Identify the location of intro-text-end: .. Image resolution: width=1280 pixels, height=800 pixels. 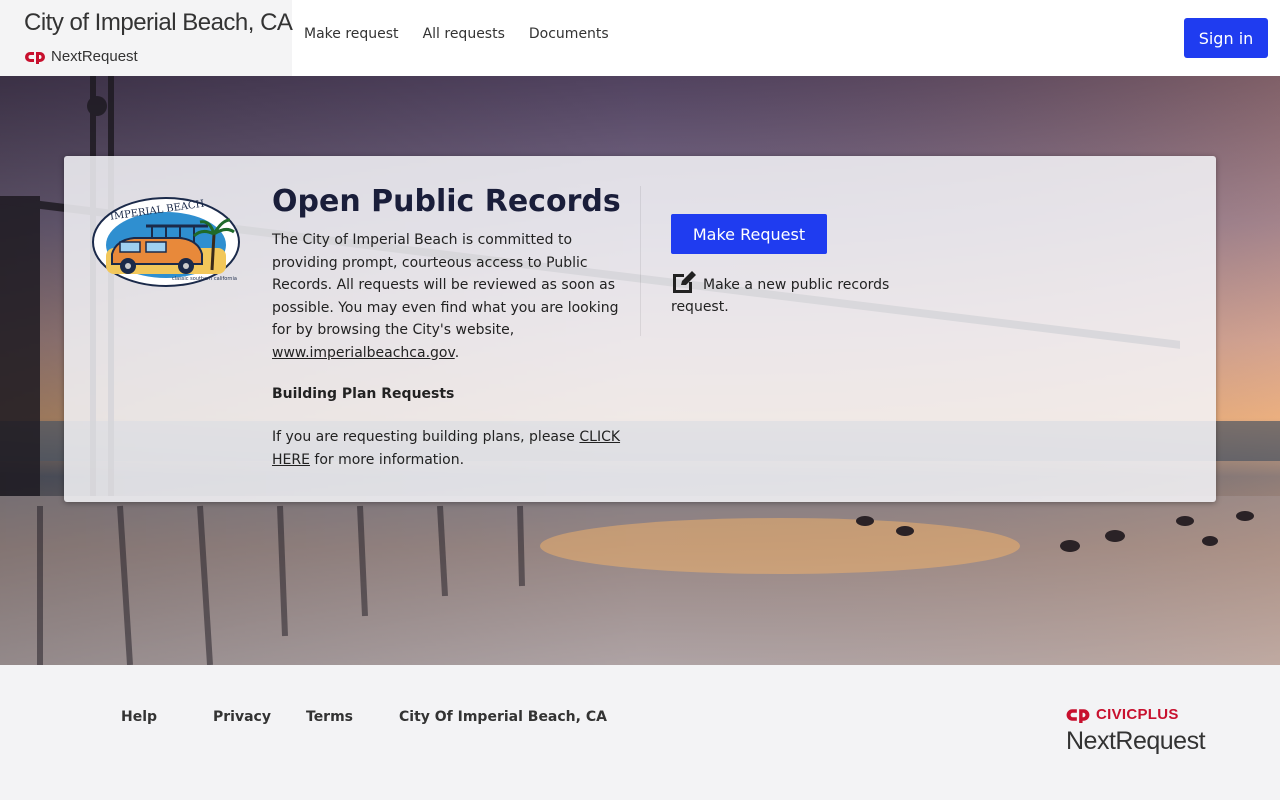
(457, 352).